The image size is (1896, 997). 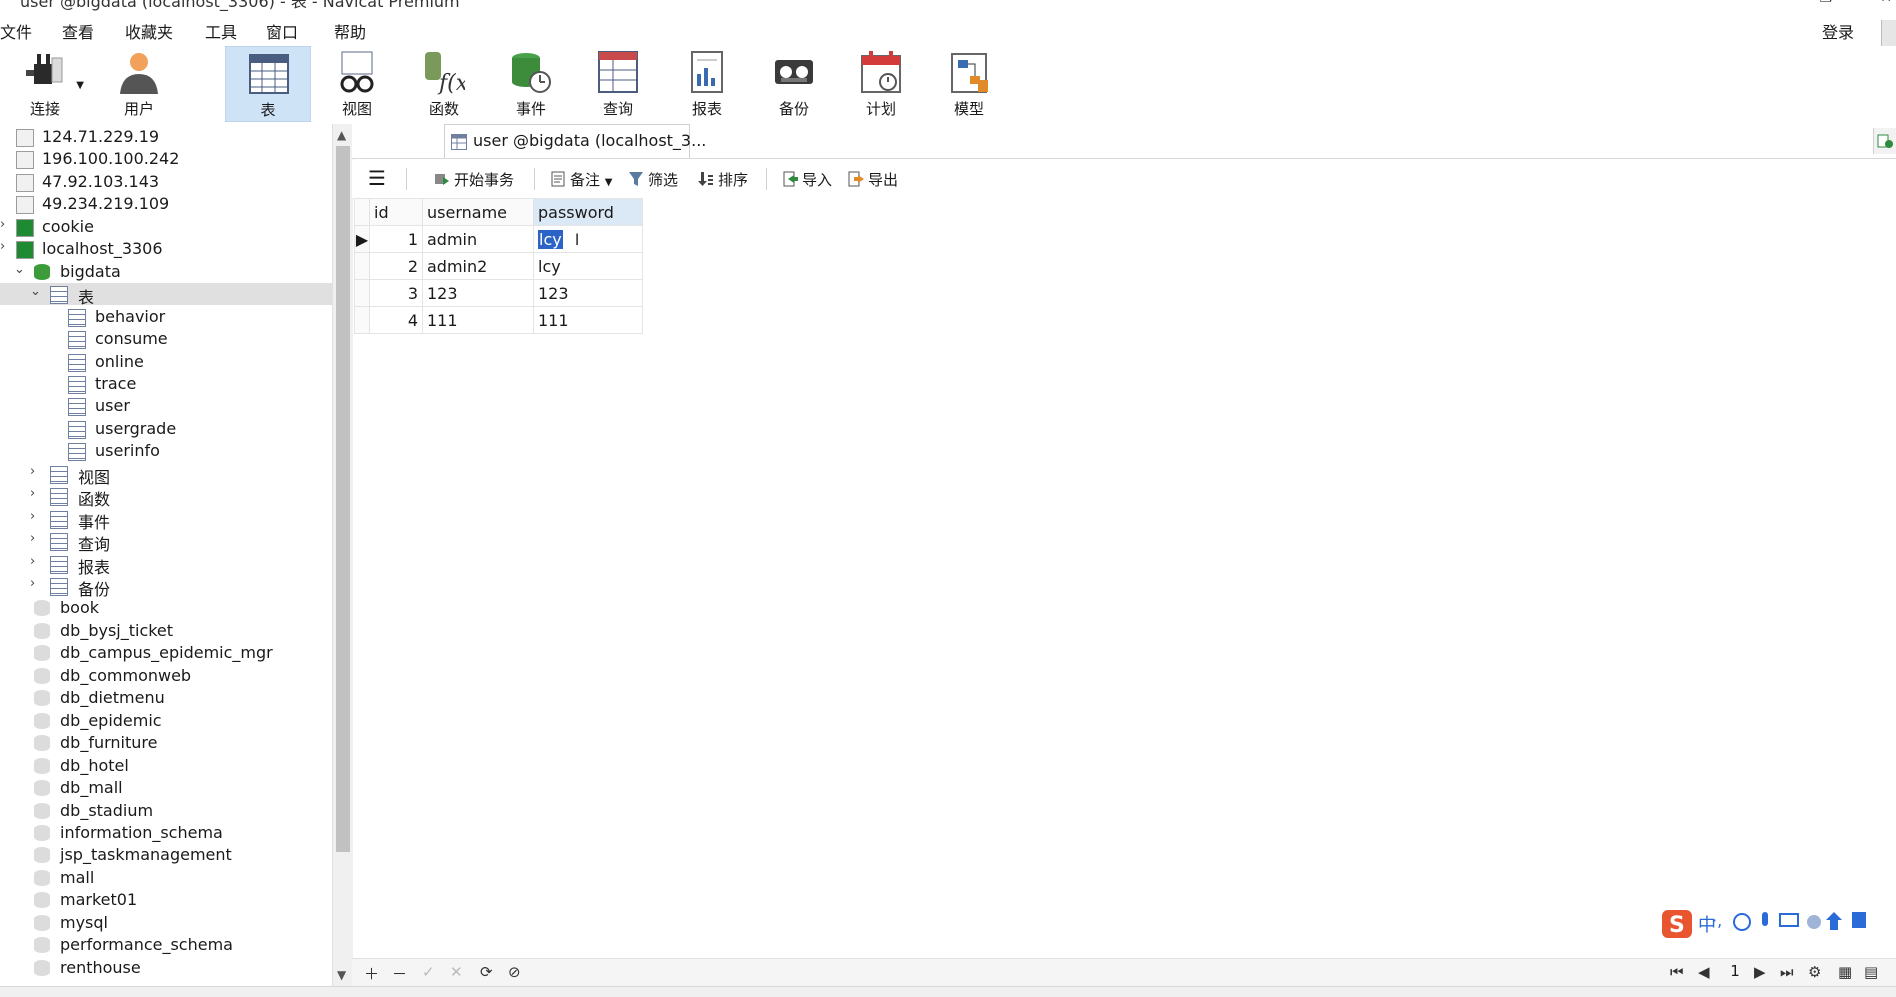 What do you see at coordinates (399, 973) in the screenshot?
I see `delete-record-icon: －` at bounding box center [399, 973].